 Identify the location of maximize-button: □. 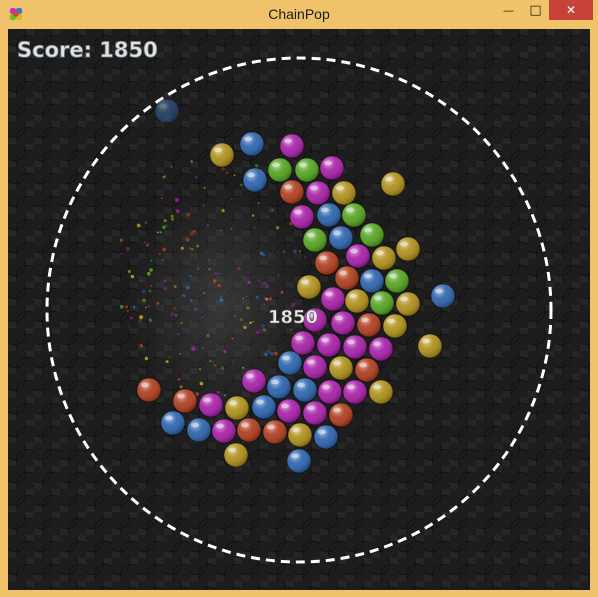
(535, 10).